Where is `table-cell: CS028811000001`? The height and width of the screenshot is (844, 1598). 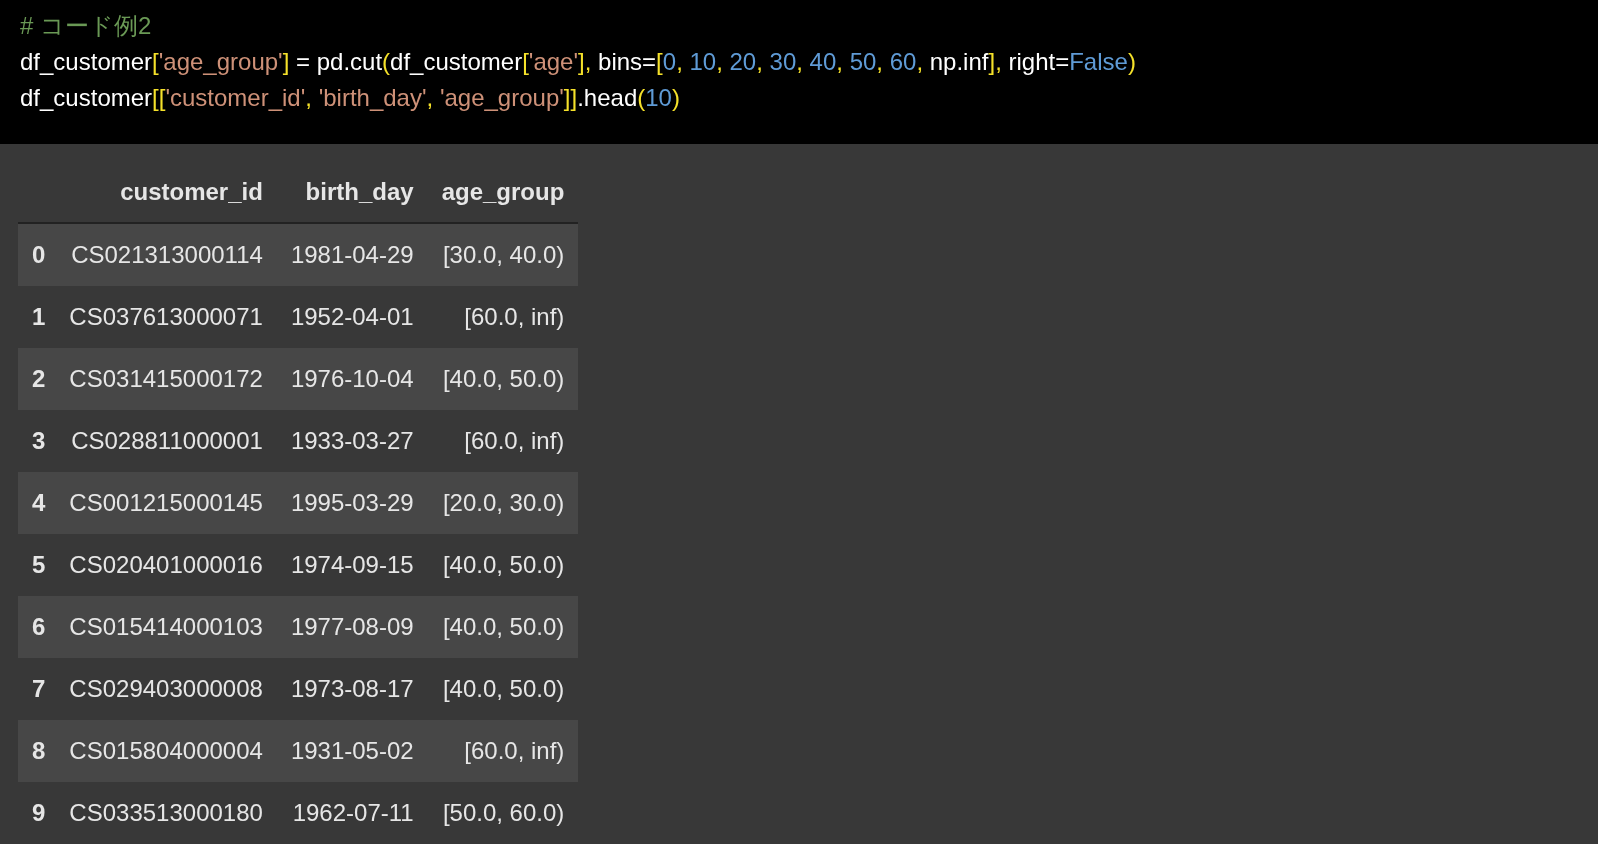 table-cell: CS028811000001 is located at coordinates (166, 441).